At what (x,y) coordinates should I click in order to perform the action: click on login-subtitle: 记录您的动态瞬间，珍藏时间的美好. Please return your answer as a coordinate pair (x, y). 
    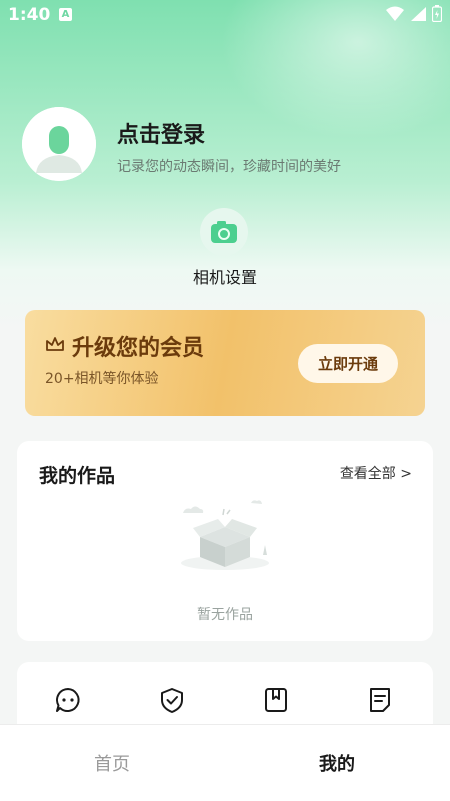
    Looking at the image, I should click on (229, 167).